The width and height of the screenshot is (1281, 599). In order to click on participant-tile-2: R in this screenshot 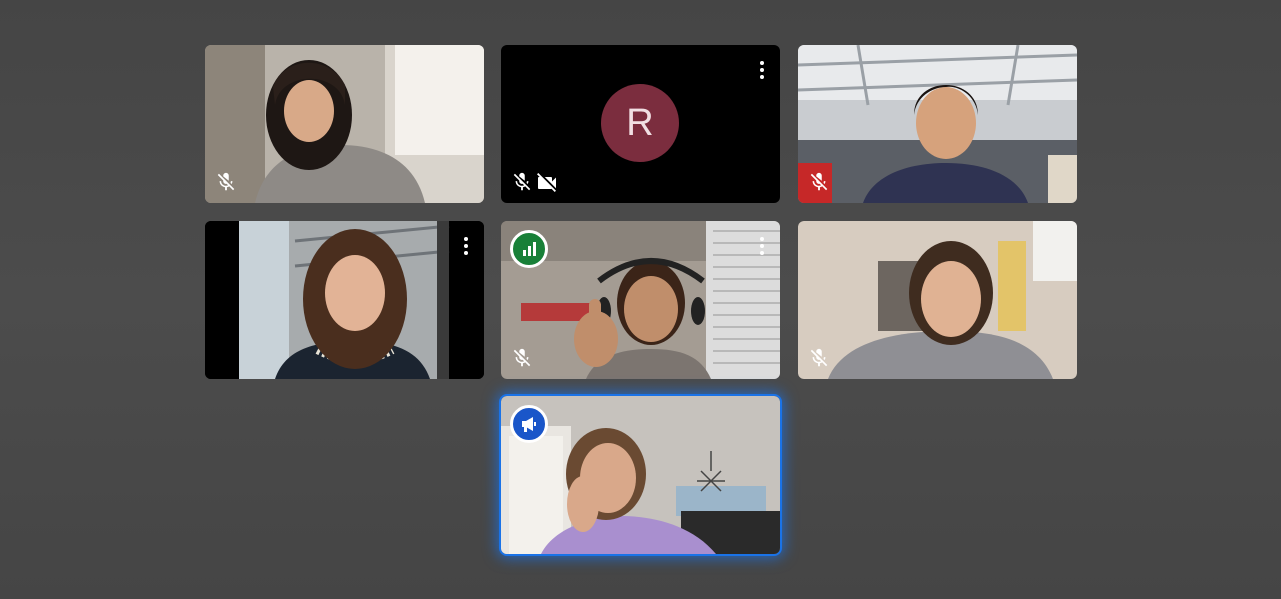, I will do `click(640, 124)`.